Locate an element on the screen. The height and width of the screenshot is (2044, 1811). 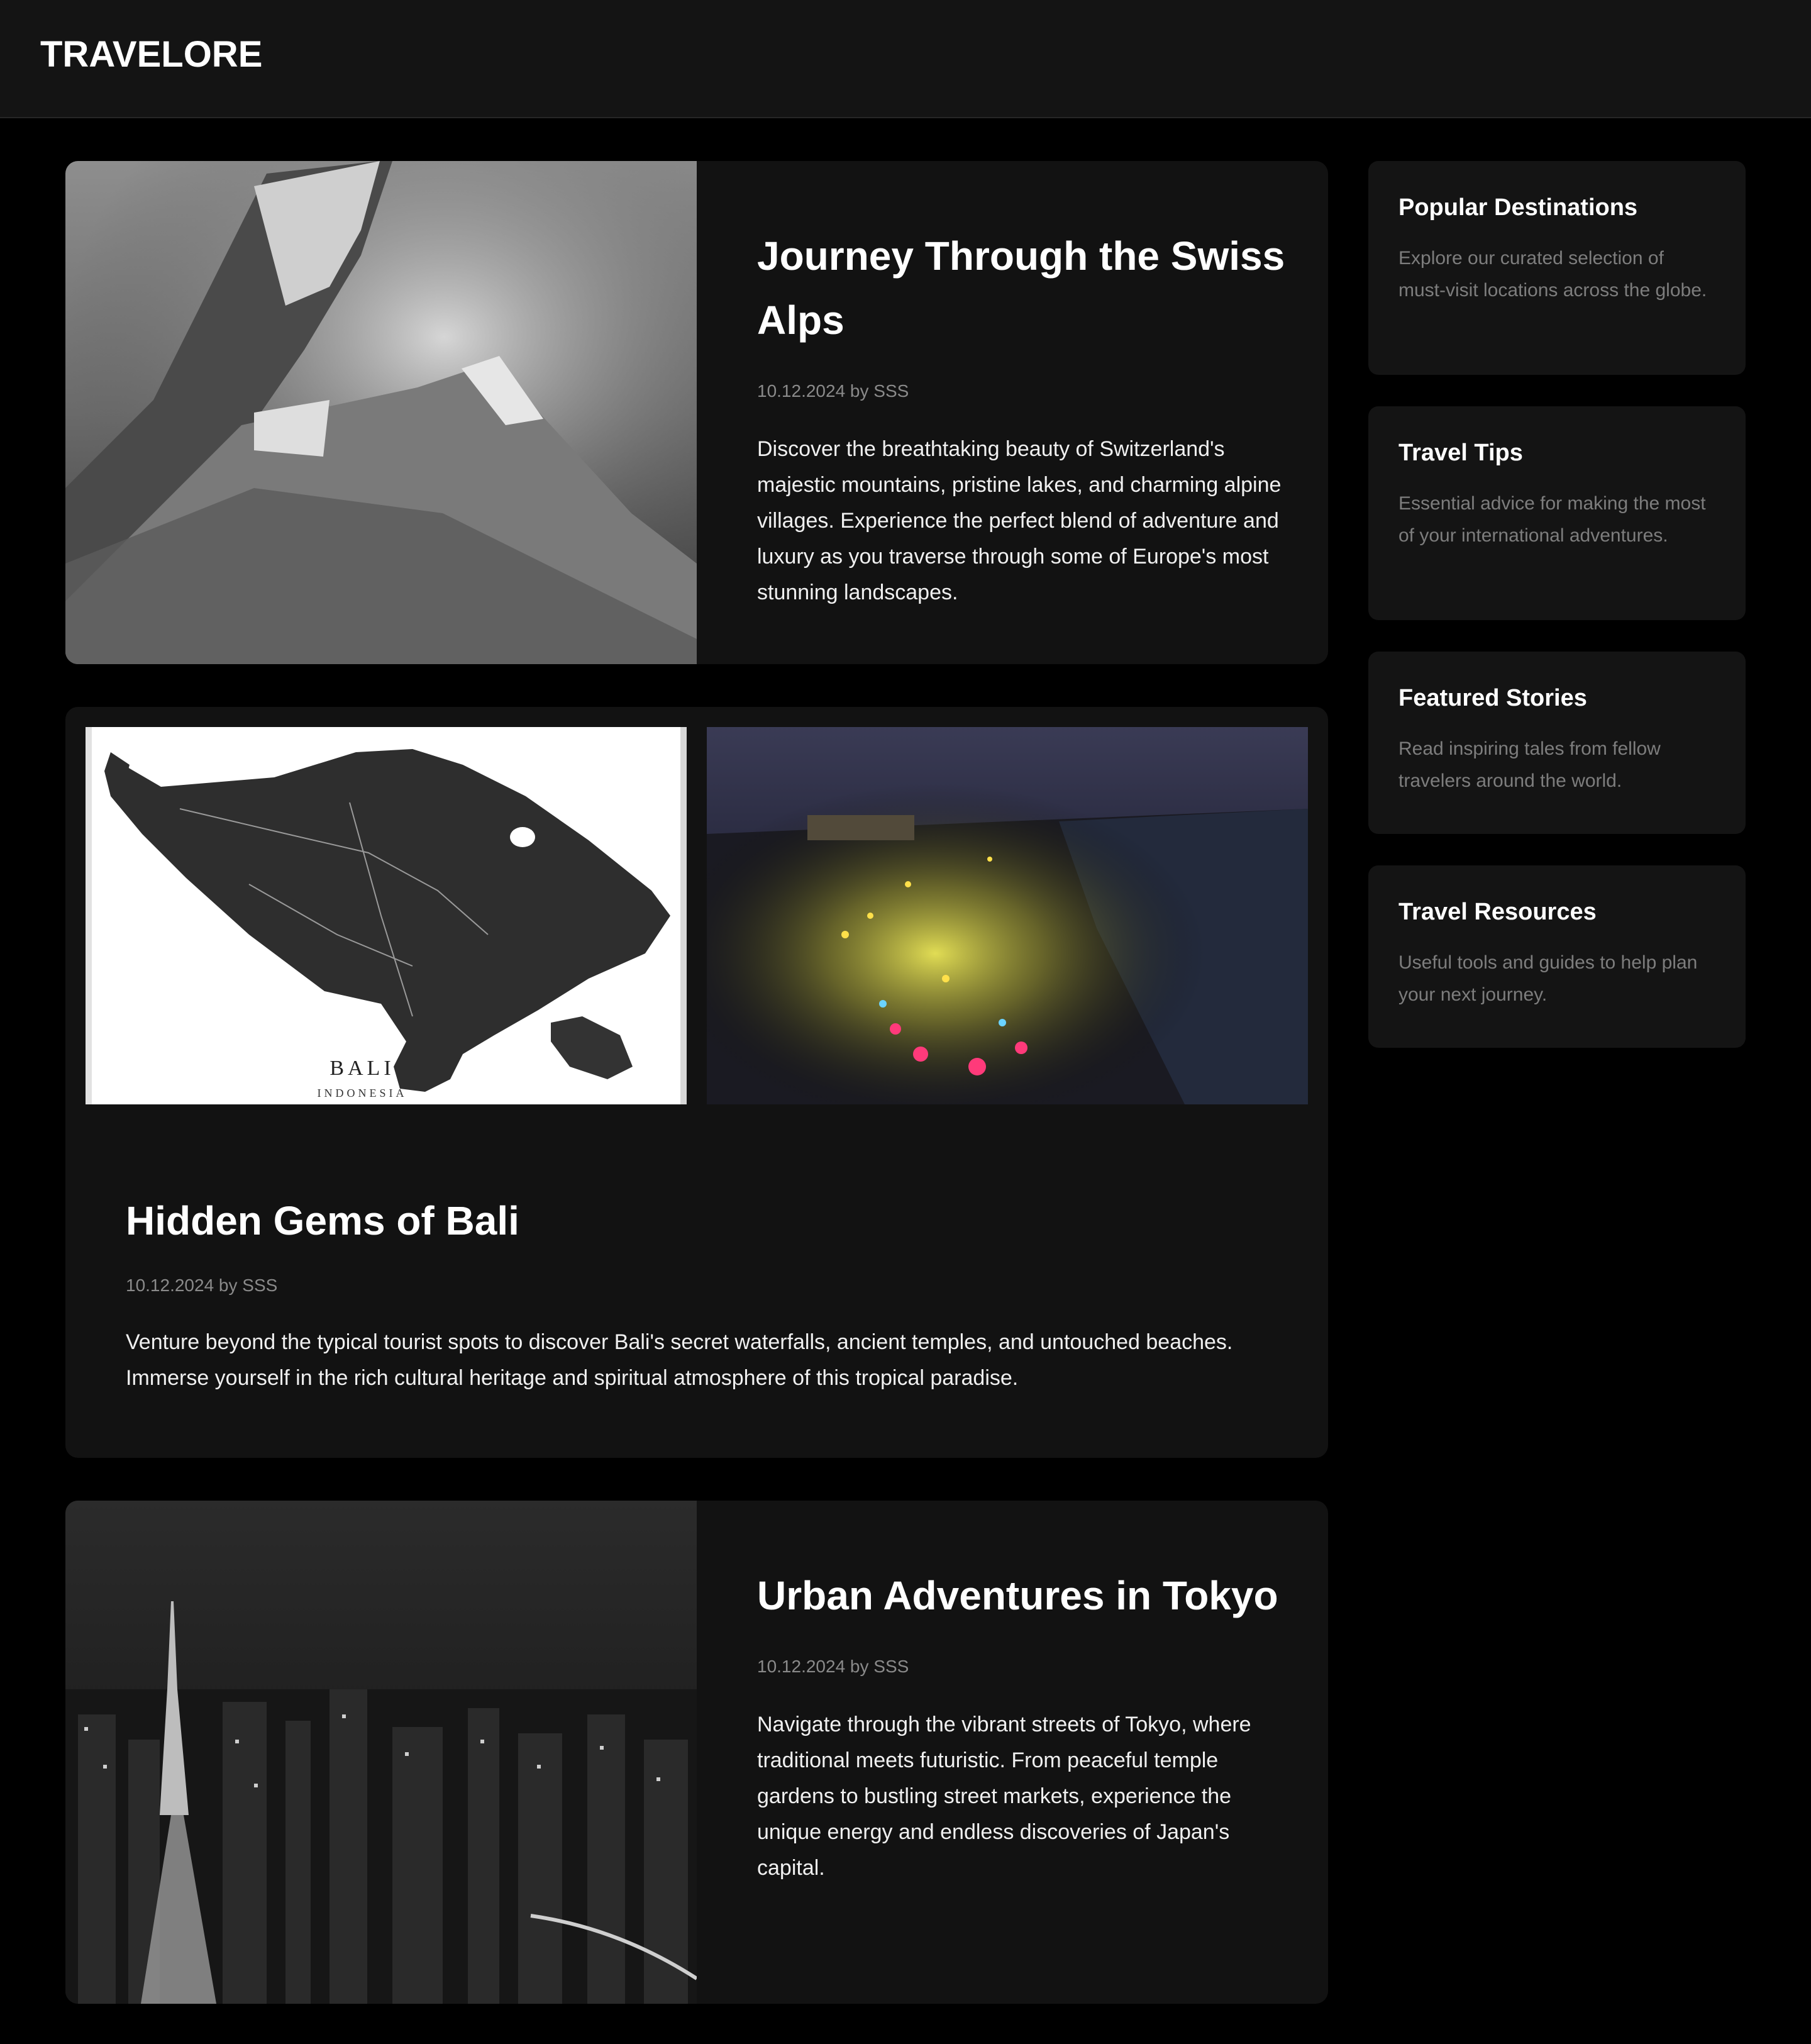
site-header: TRAVELORE is located at coordinates (906, 59).